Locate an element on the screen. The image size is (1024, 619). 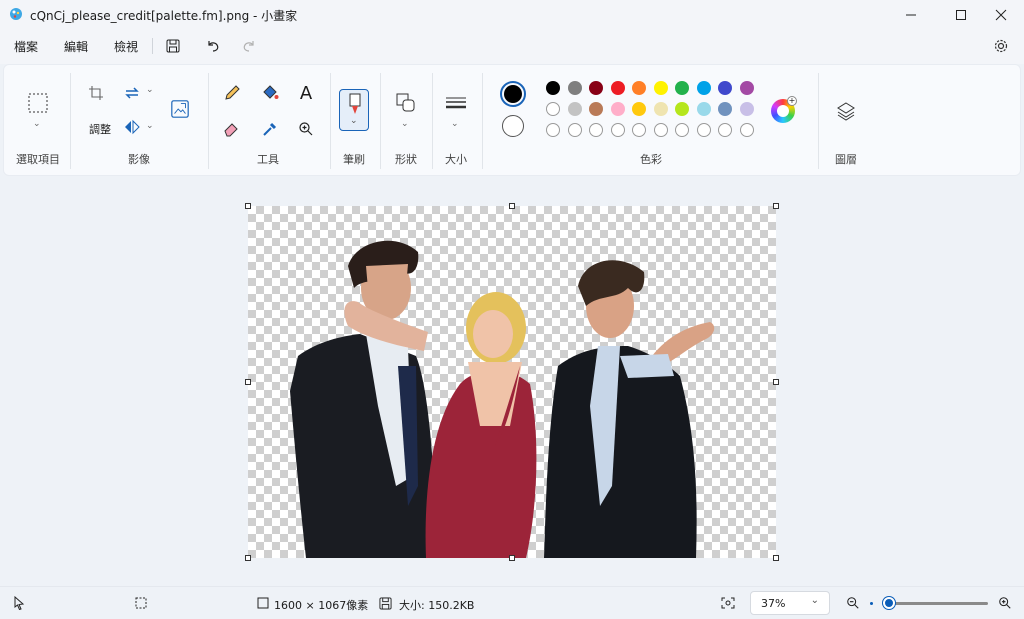
fill-button is located at coordinates (270, 93).